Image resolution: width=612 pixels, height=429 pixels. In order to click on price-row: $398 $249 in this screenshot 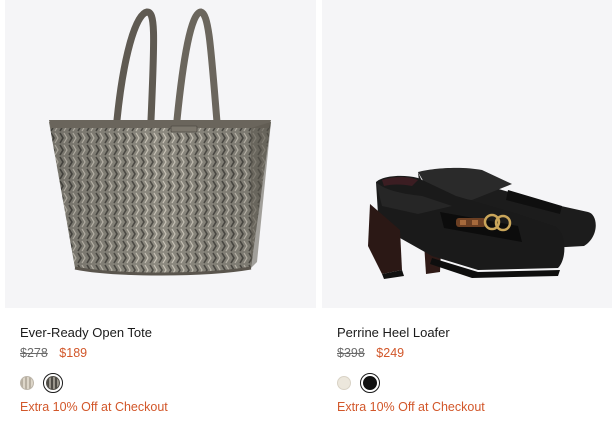, I will do `click(370, 353)`.